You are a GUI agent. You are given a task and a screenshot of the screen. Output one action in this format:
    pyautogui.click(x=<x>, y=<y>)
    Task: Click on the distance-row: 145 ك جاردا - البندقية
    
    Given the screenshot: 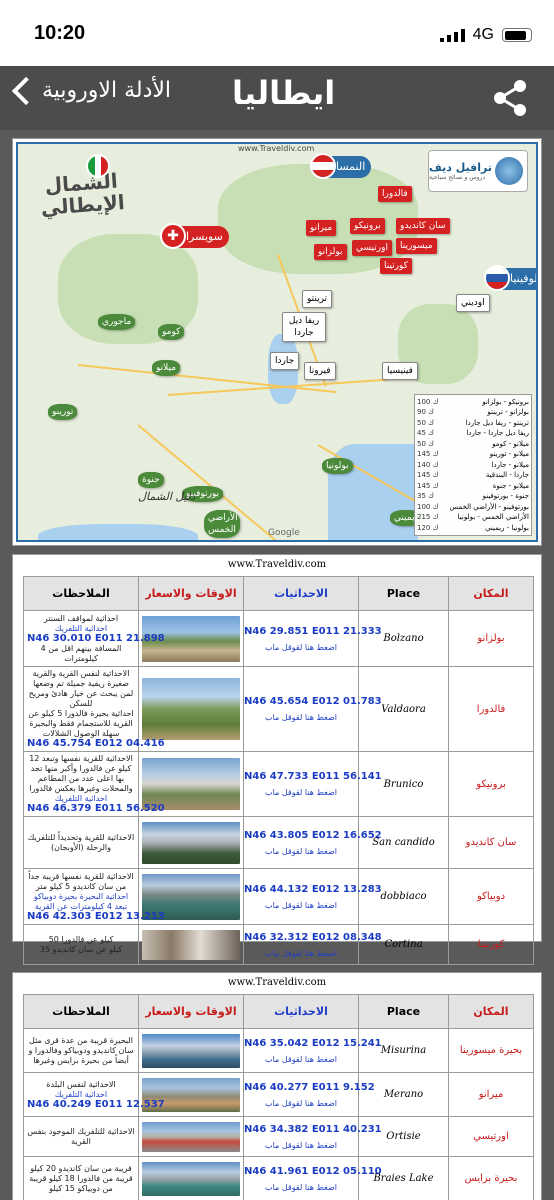 What is the action you would take?
    pyautogui.click(x=473, y=475)
    